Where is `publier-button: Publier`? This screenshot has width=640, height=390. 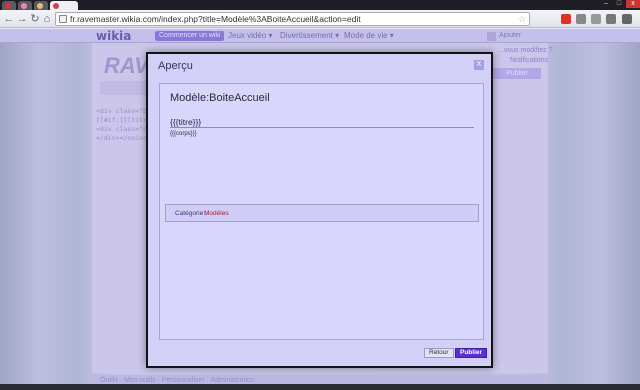 publier-button: Publier is located at coordinates (471, 353).